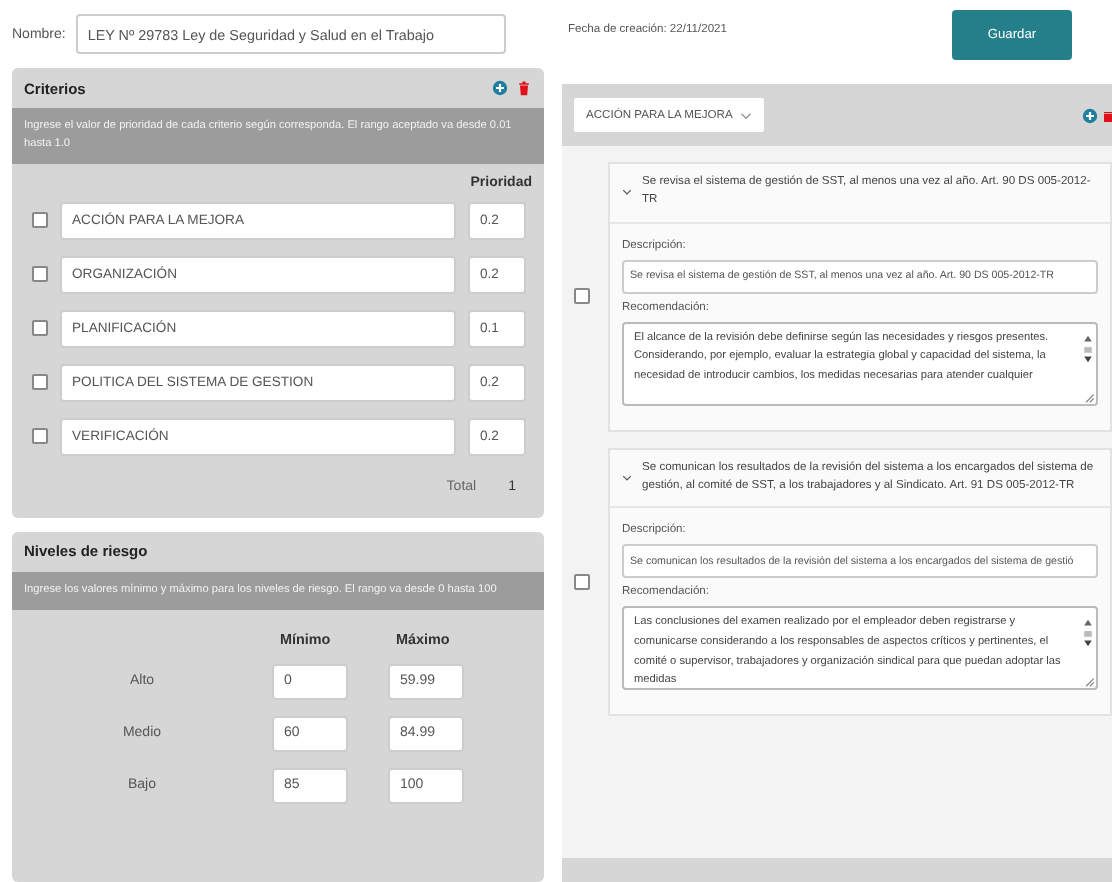 The height and width of the screenshot is (882, 1112). What do you see at coordinates (1088, 652) in the screenshot?
I see `scrollbar-icon` at bounding box center [1088, 652].